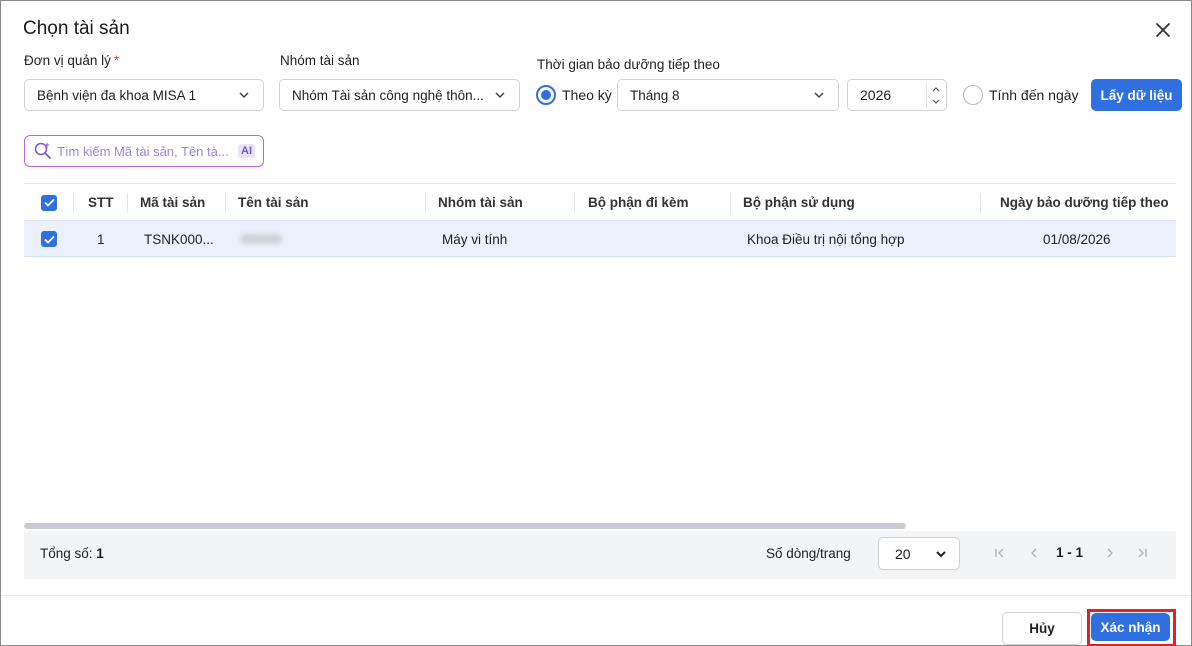  I want to click on confirm-highlight: Xác nhận, so click(1131, 627).